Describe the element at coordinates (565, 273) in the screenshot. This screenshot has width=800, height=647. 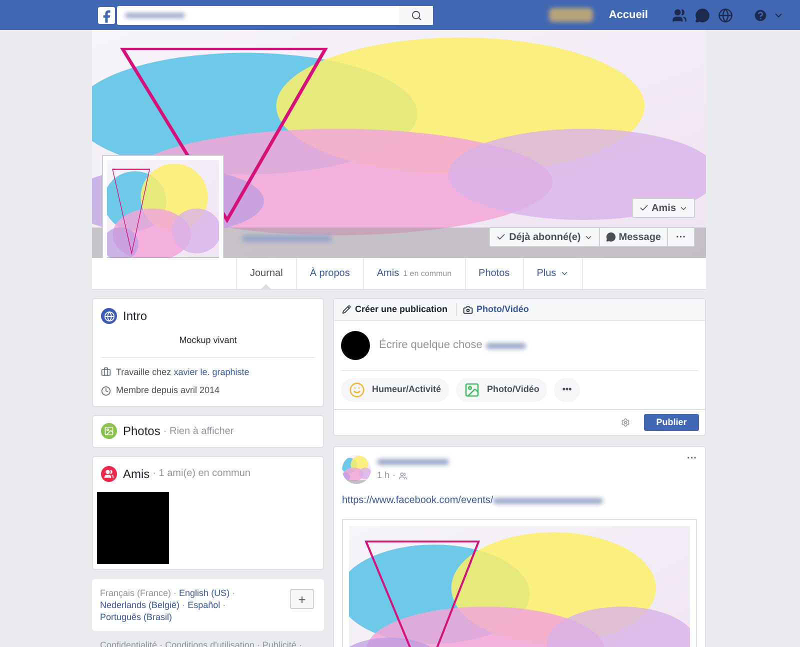
I see `caret-icon` at that location.